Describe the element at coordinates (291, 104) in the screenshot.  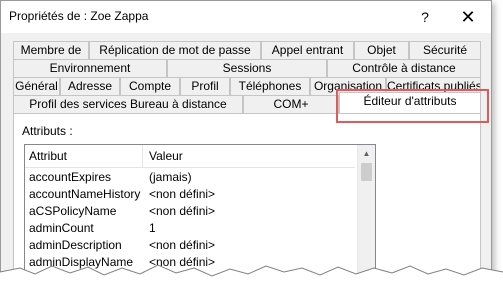
I see `tab-com-plus: COM+` at that location.